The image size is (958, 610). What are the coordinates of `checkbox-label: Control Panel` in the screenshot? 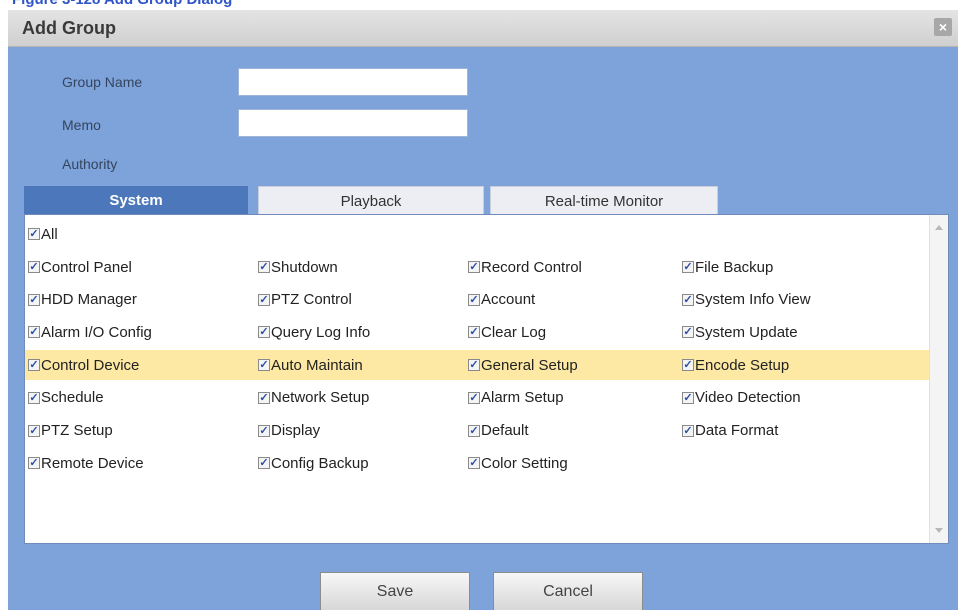 It's located at (86, 267).